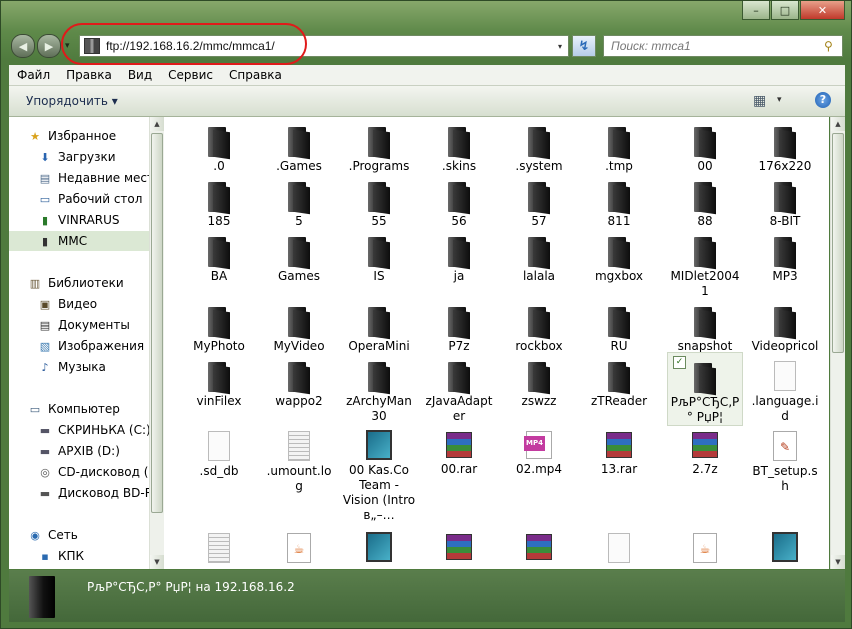 The image size is (852, 629). What do you see at coordinates (93, 220) in the screenshot?
I see `sidebar-item-vinrarus: ▮ VINRARUS` at bounding box center [93, 220].